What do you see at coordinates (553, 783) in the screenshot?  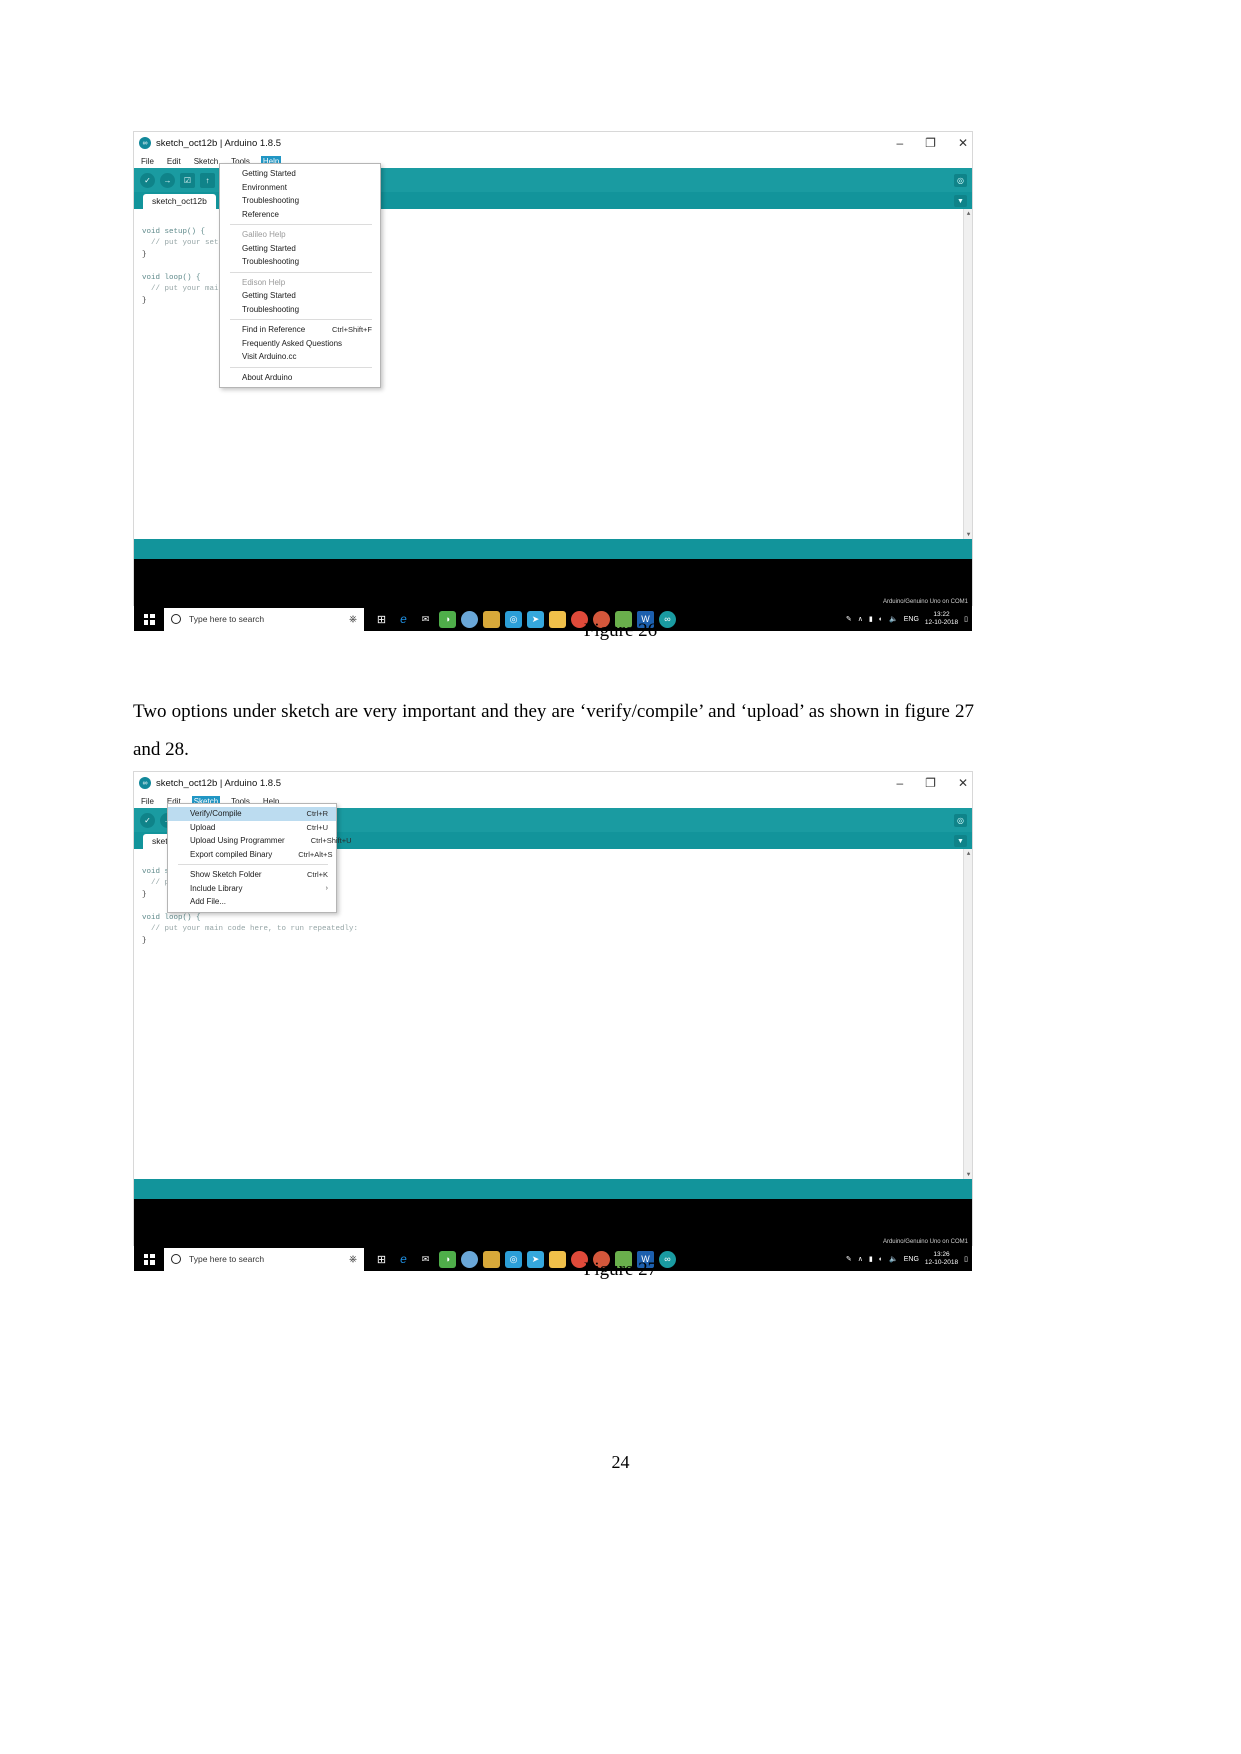 I see `ide-titlebar: ∞ sketch_oct12b | Arduino 1.8.5 – ❐ ✕` at bounding box center [553, 783].